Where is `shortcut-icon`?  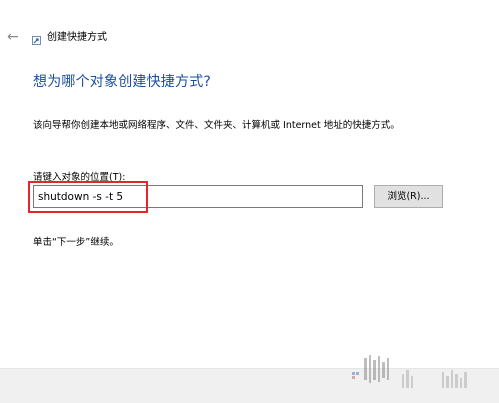
shortcut-icon is located at coordinates (36, 40).